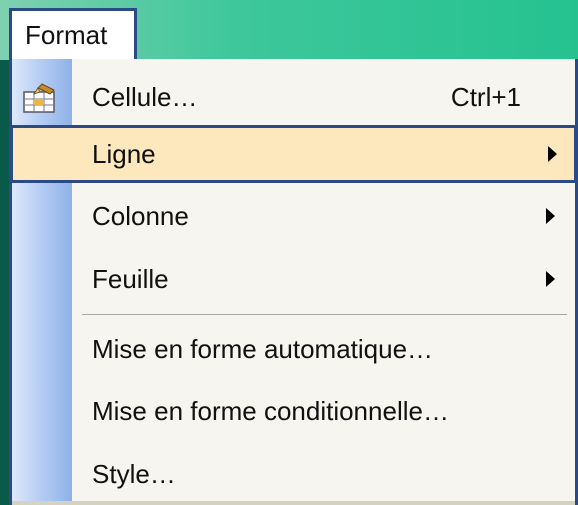 Image resolution: width=578 pixels, height=505 pixels. I want to click on menu-item-cellule: Cellule… Ctrl+1, so click(293, 97).